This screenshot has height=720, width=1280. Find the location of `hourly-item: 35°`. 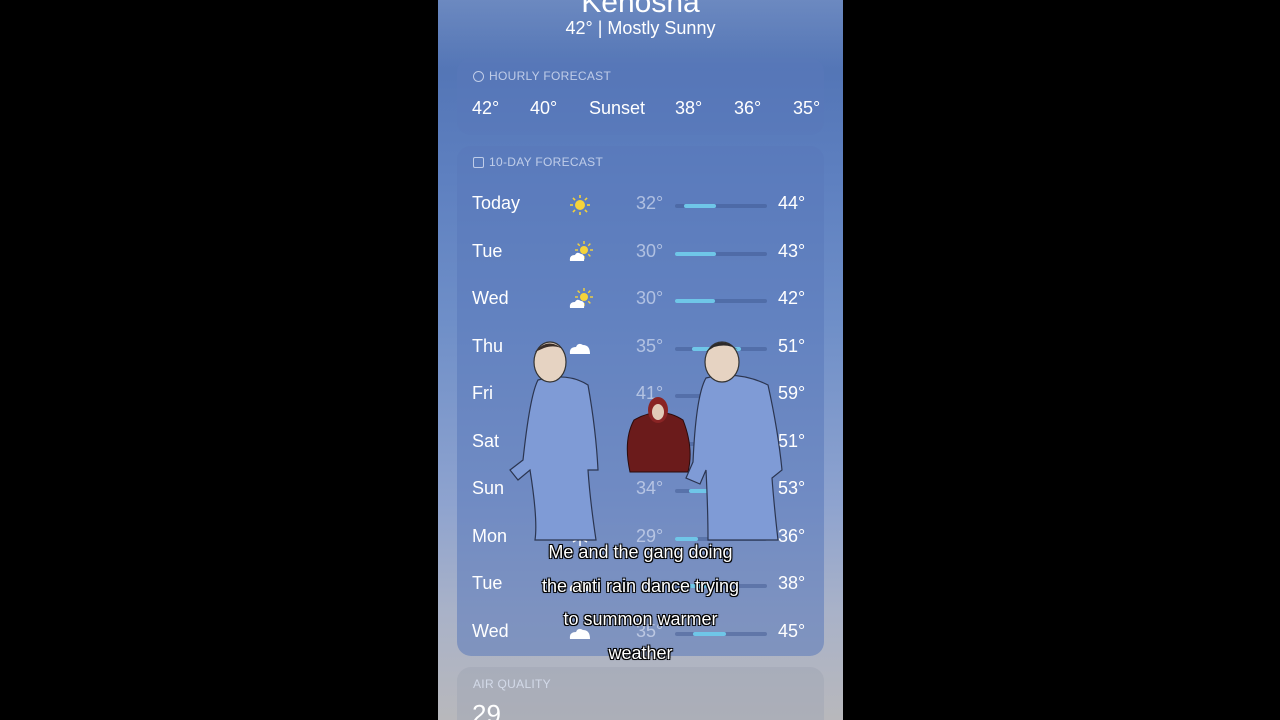

hourly-item: 35° is located at coordinates (807, 108).